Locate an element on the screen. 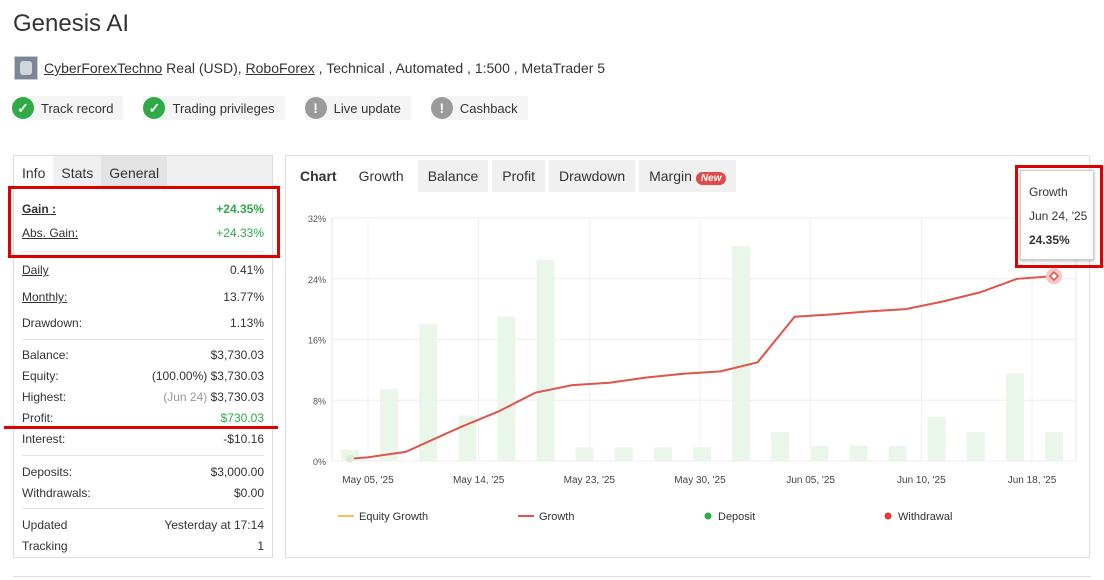  badge-label: Trading privileges is located at coordinates (223, 108).